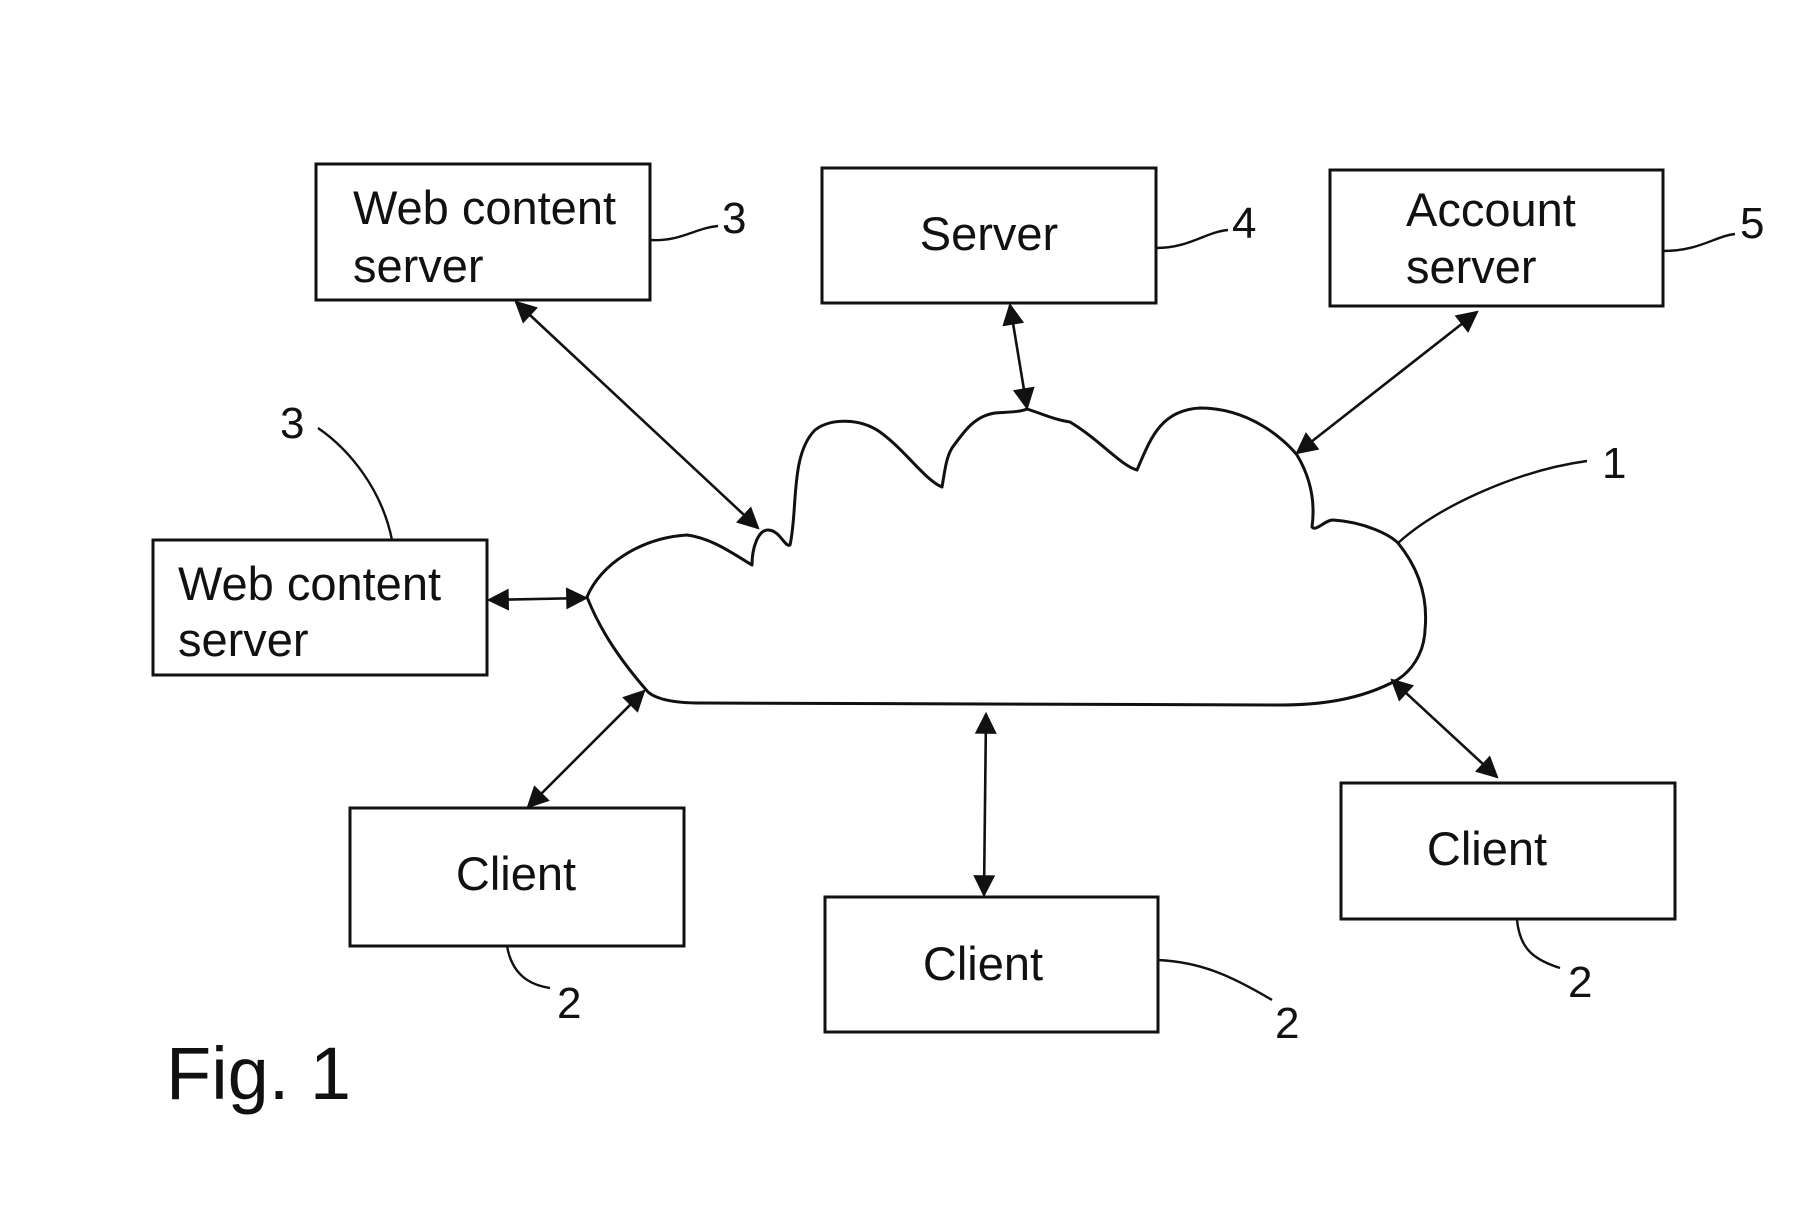  What do you see at coordinates (355, 484) in the screenshot?
I see `leader-ref-3-left` at bounding box center [355, 484].